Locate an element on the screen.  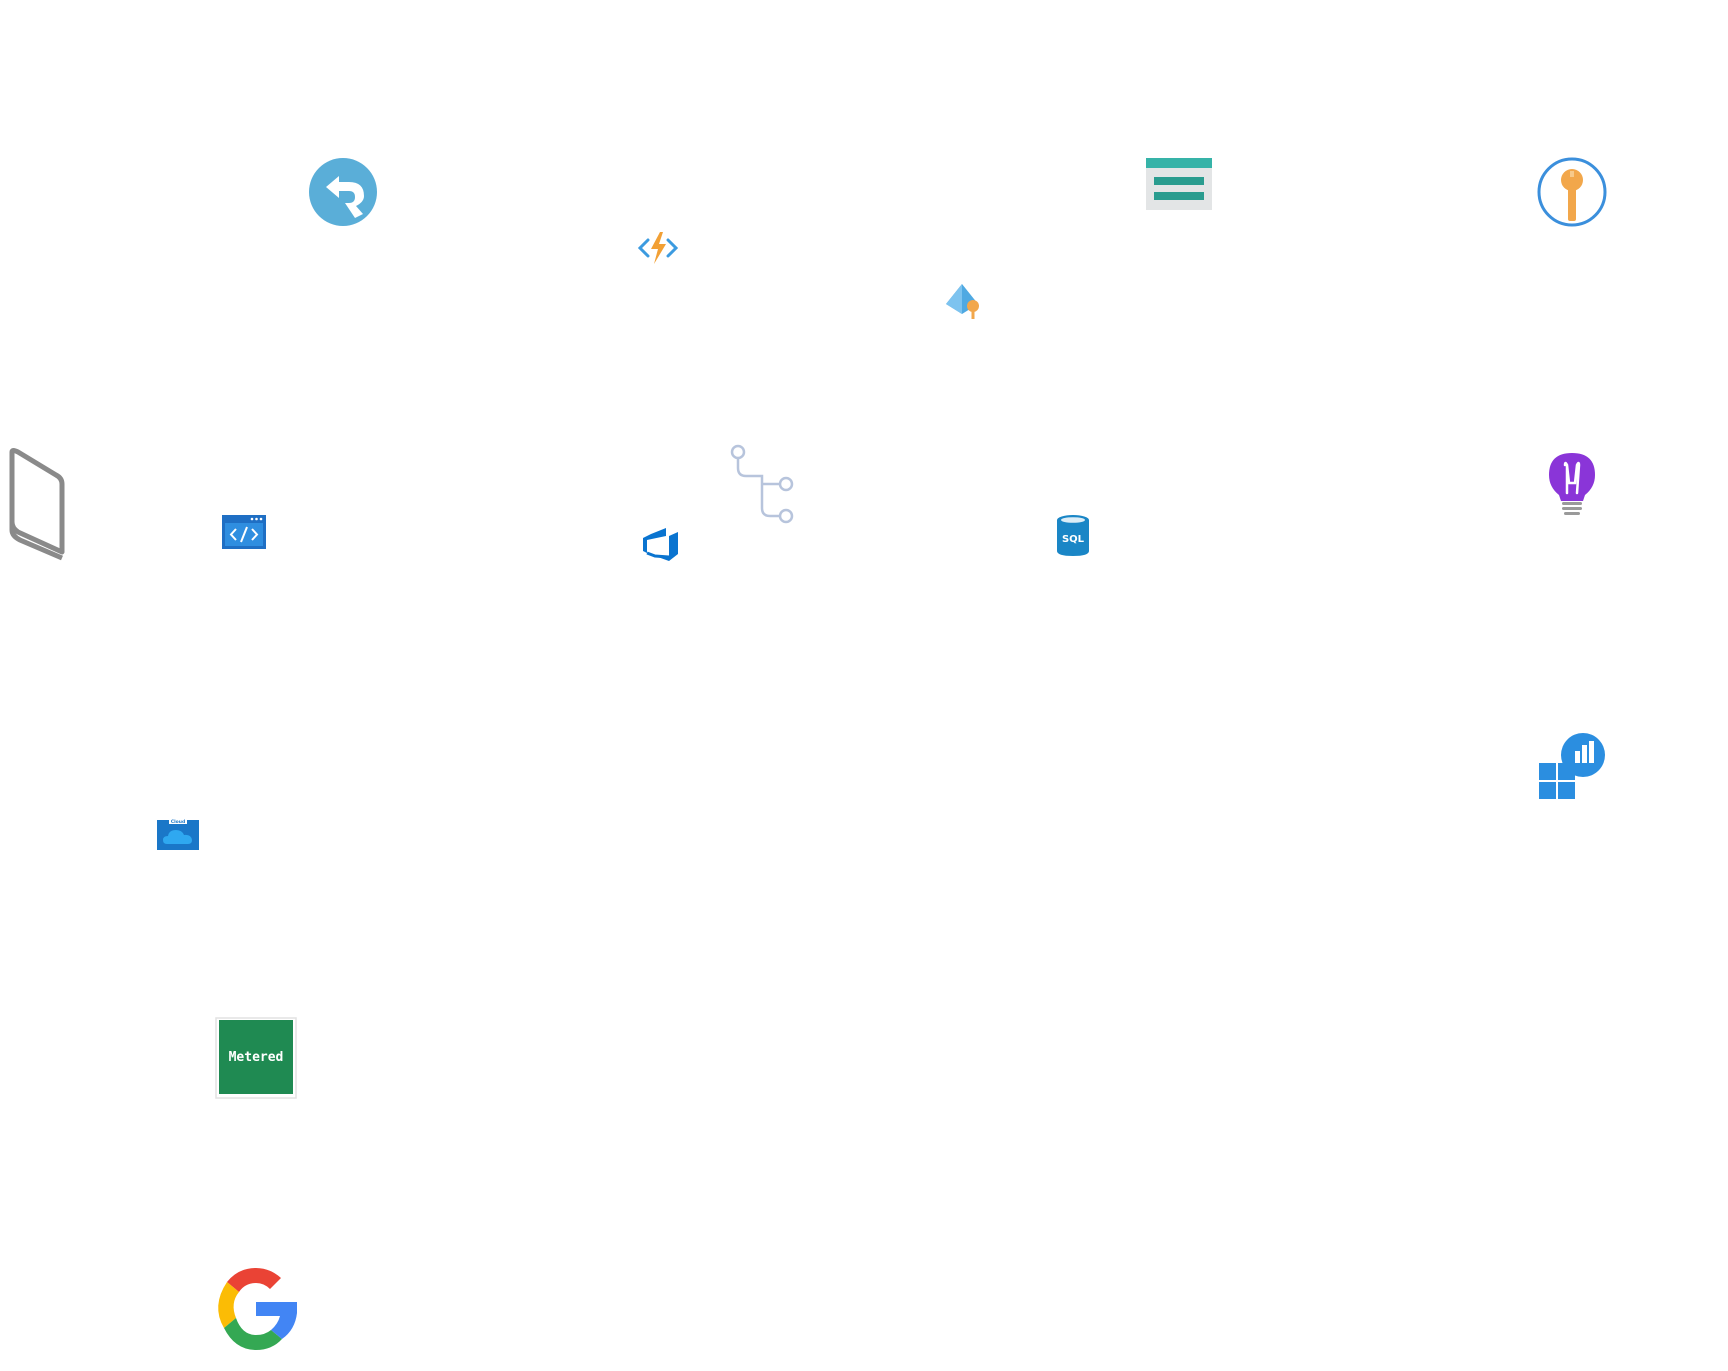
cloud-storage-icon: Cloud is located at coordinates (178, 834).